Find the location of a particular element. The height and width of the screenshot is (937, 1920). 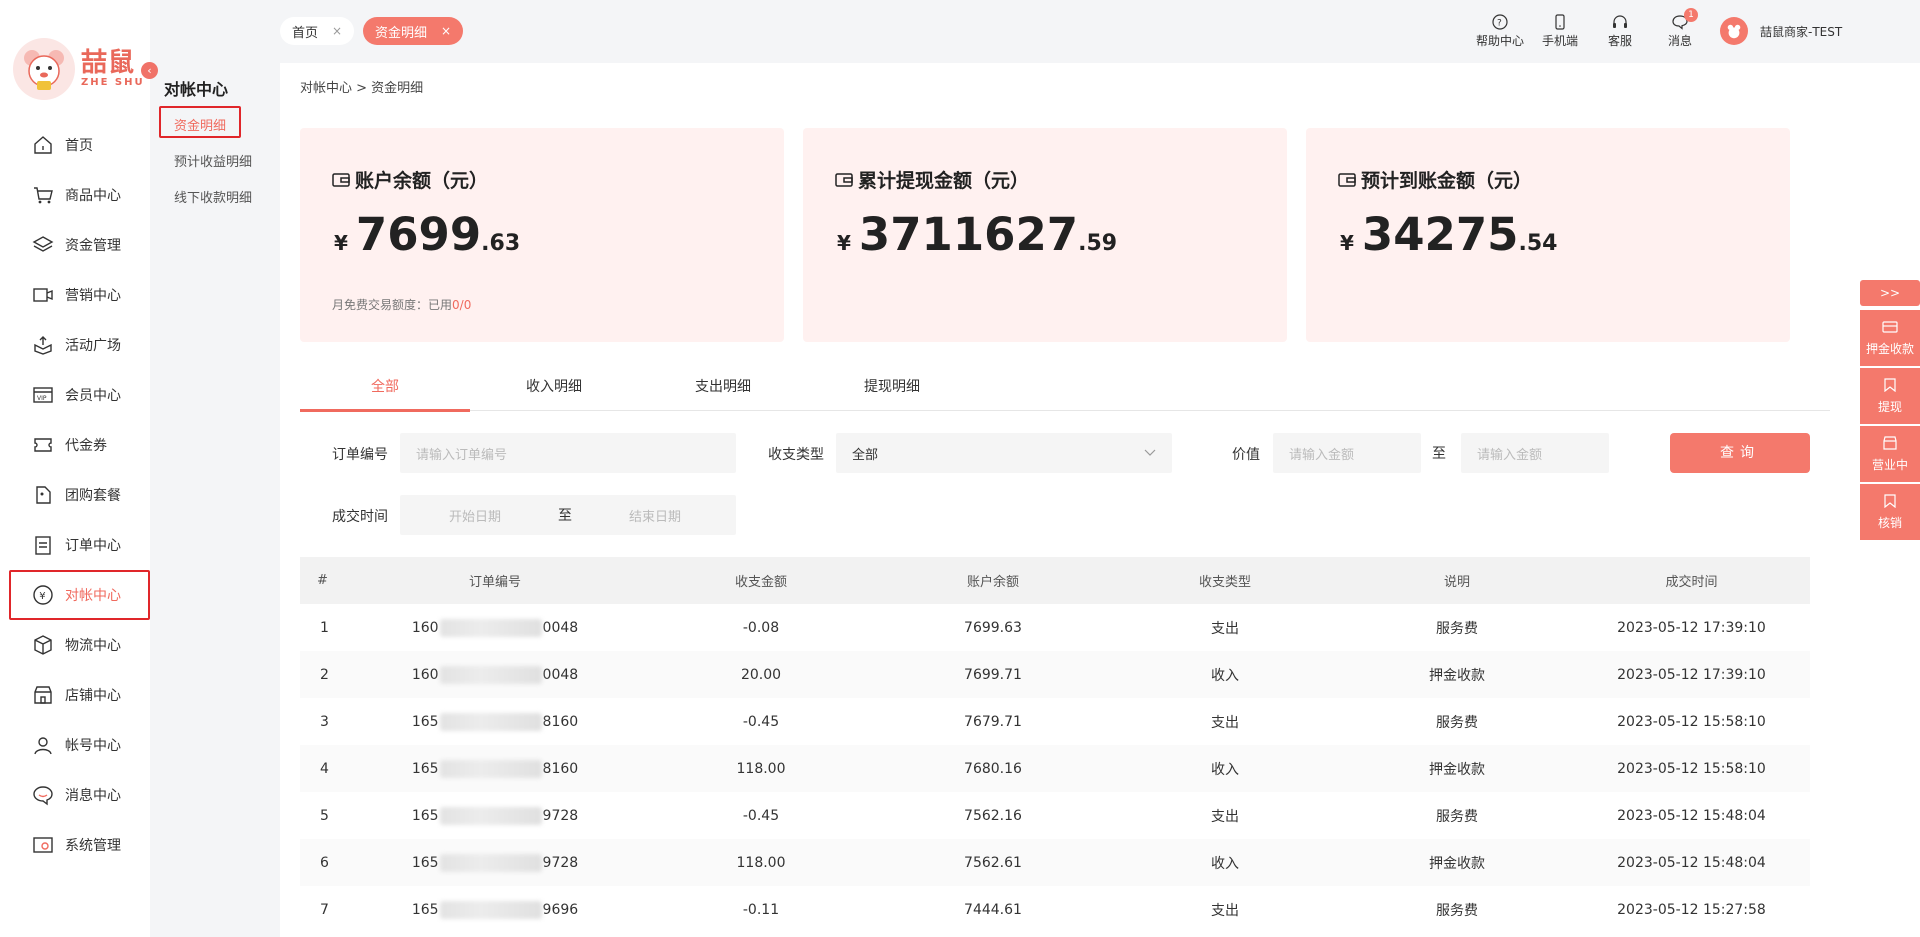

submenu-item-expected-income: 预计收益明细 is located at coordinates (213, 160).